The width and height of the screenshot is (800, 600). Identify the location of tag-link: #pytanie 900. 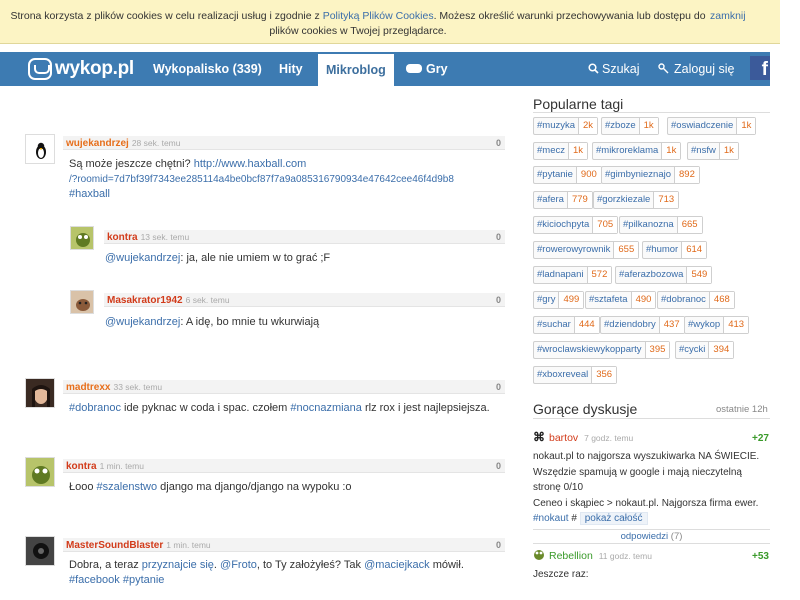
(567, 175).